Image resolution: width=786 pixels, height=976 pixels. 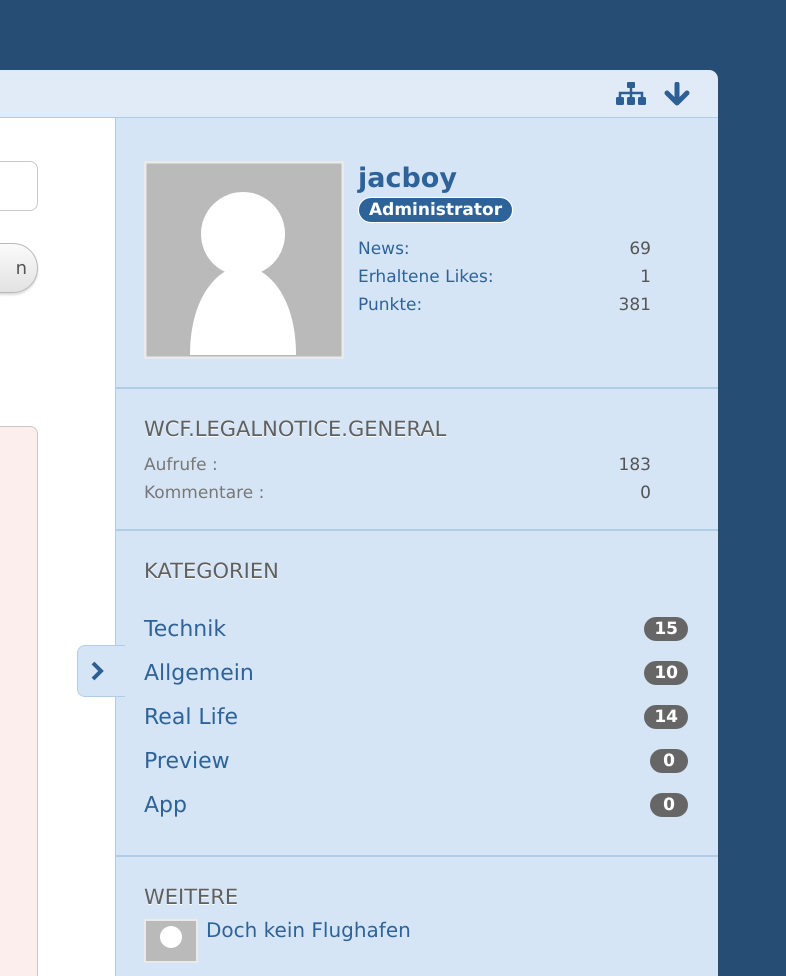 I want to click on stat-value: 381, so click(x=634, y=305).